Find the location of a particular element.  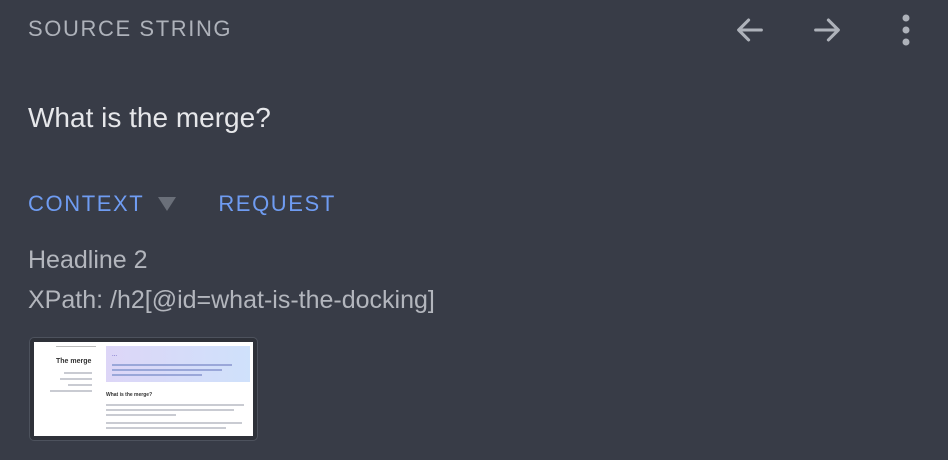

screenshot-page: The merge ... What is the merge? is located at coordinates (143, 389).